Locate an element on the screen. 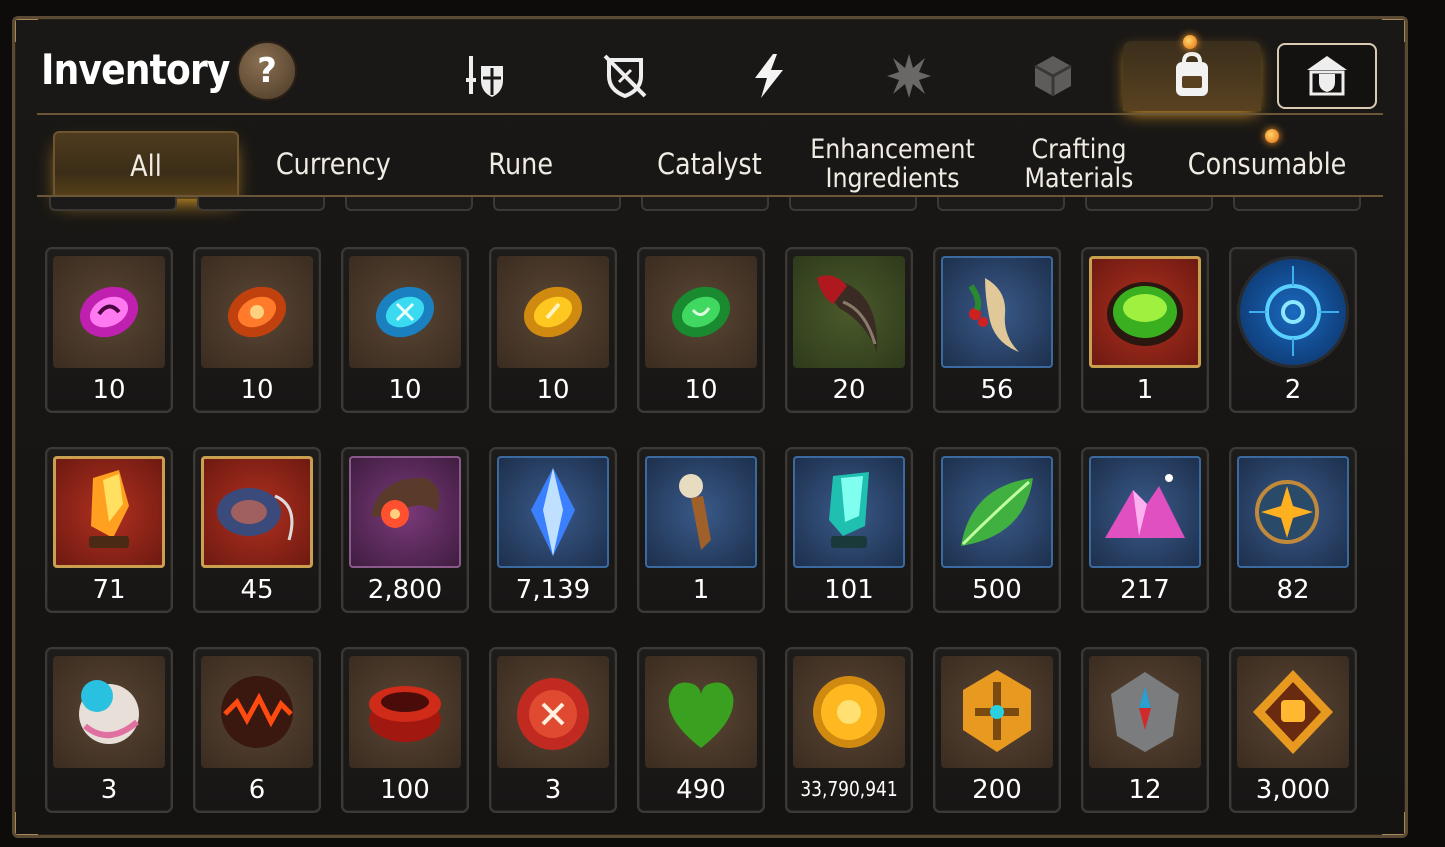 Image resolution: width=1445 pixels, height=847 pixels. item-slot: 6 is located at coordinates (257, 730).